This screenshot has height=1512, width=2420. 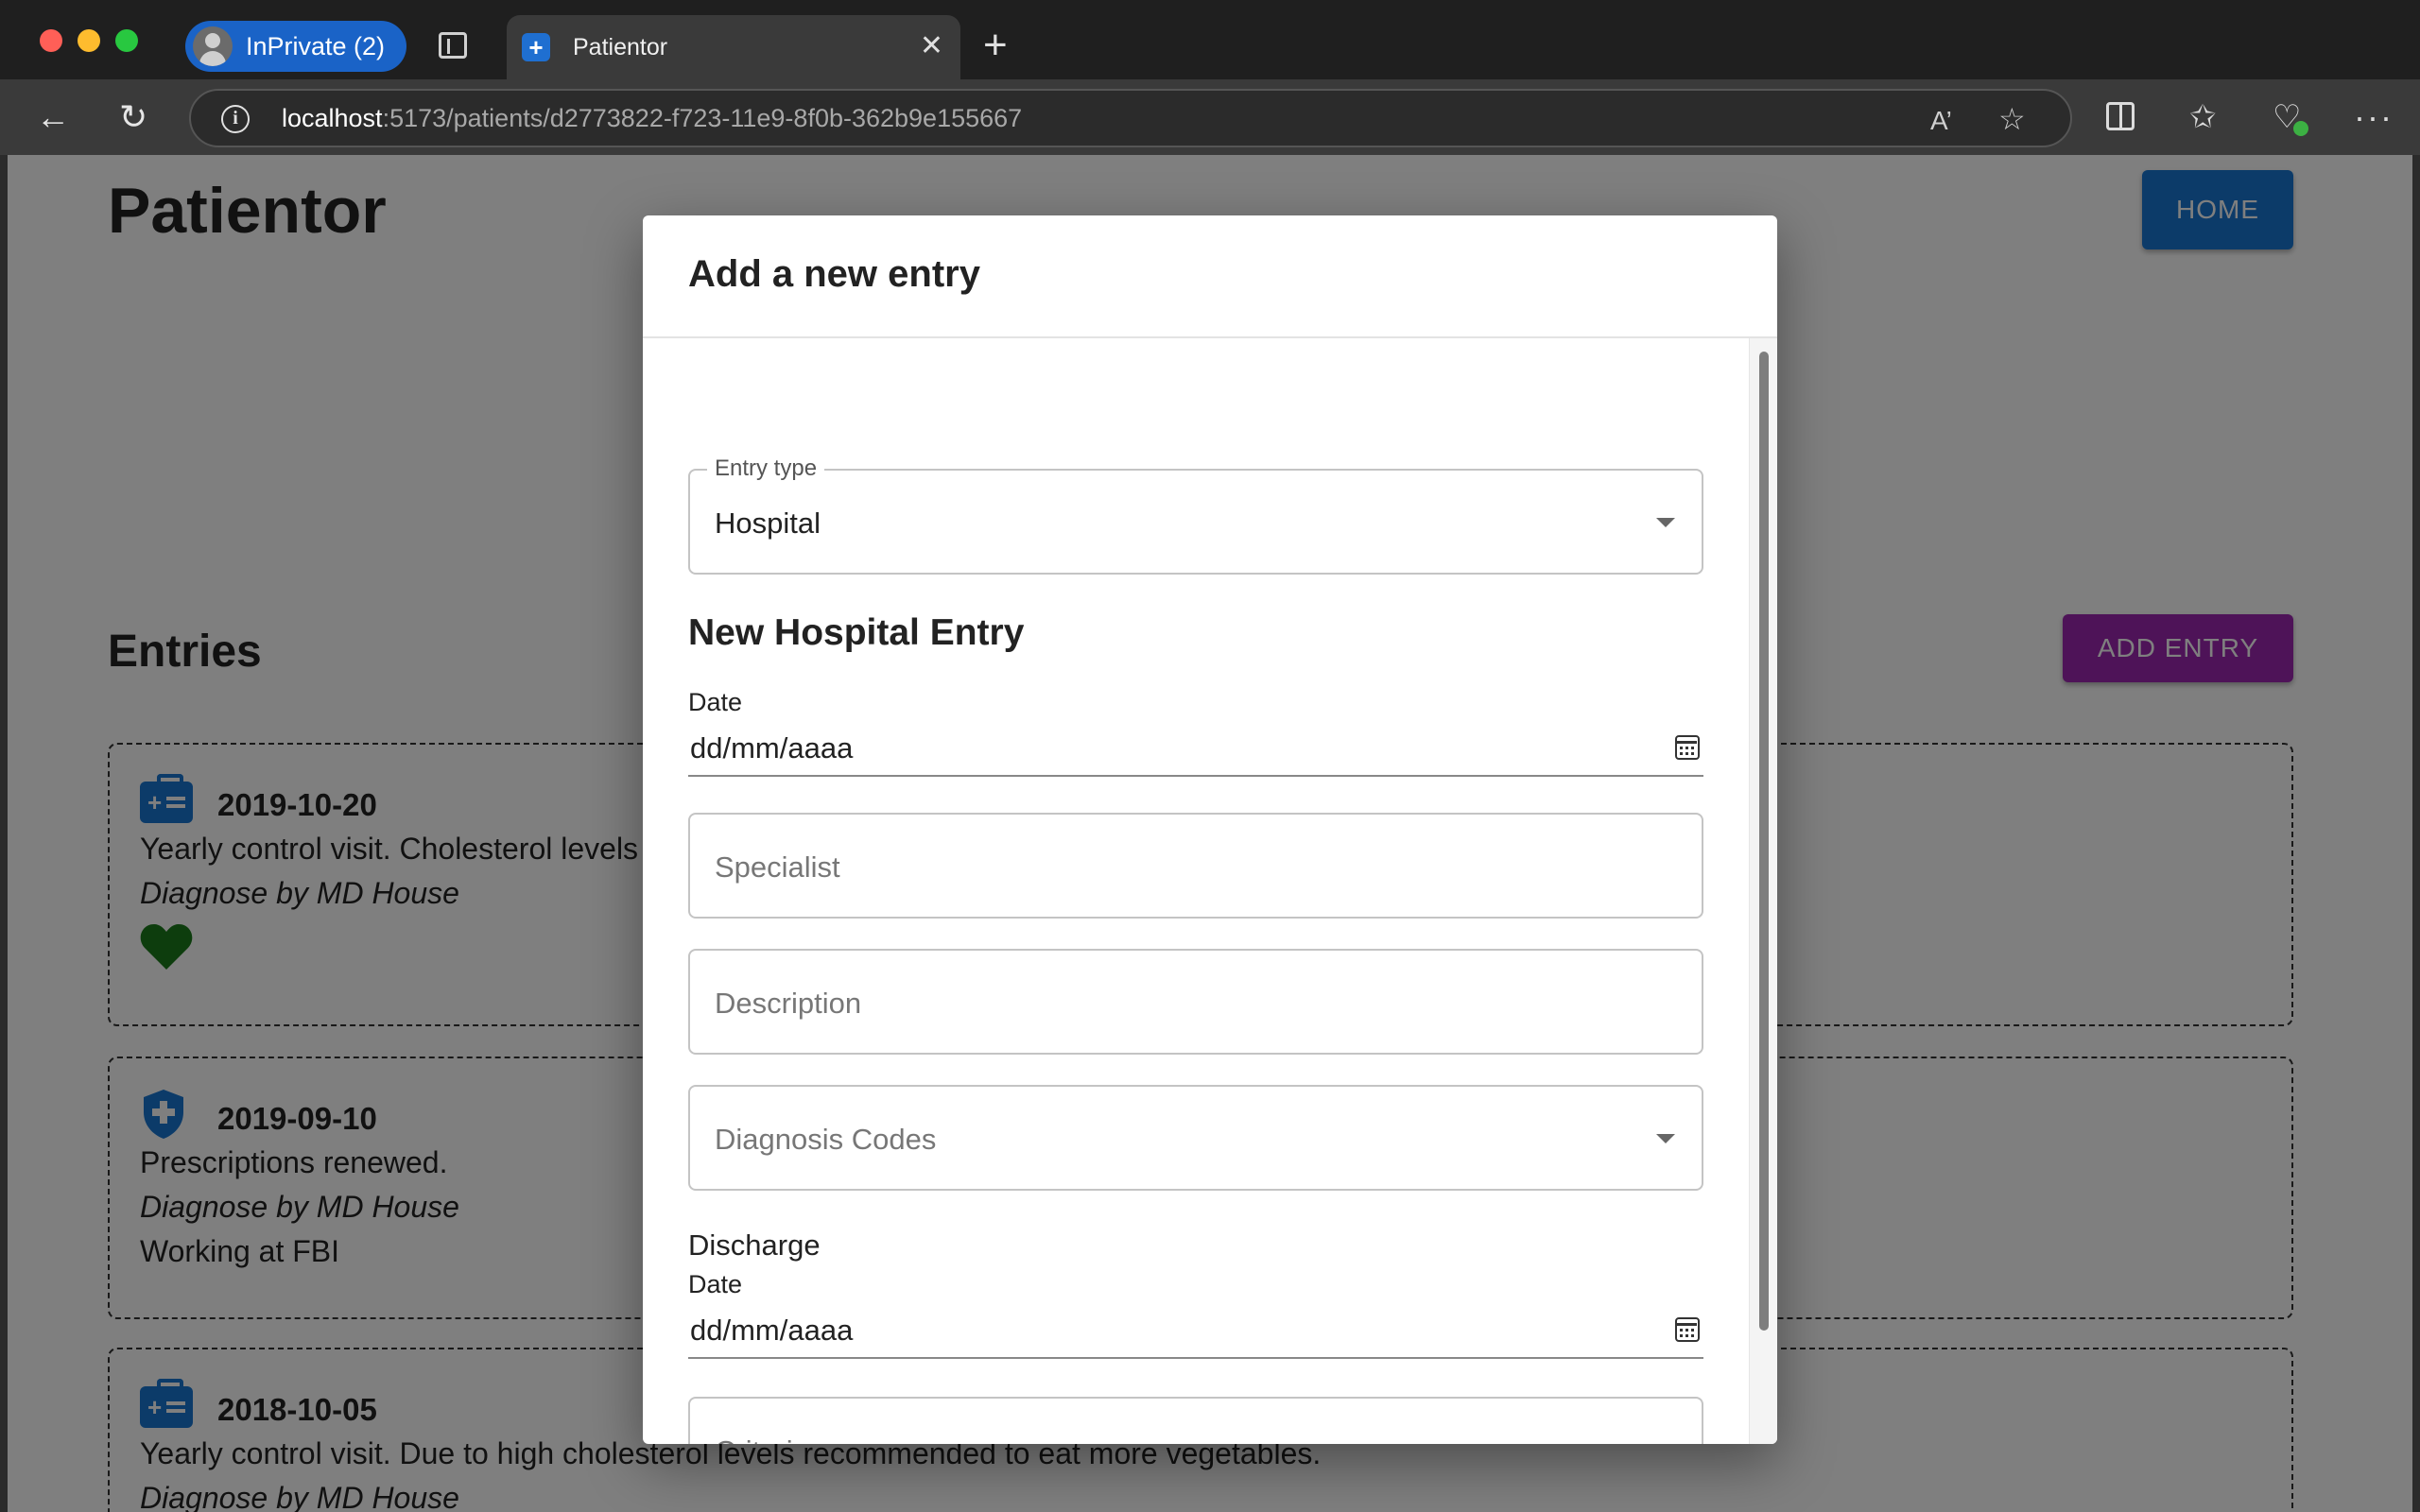 I want to click on favorite-star-icon: ☆, so click(x=2012, y=119).